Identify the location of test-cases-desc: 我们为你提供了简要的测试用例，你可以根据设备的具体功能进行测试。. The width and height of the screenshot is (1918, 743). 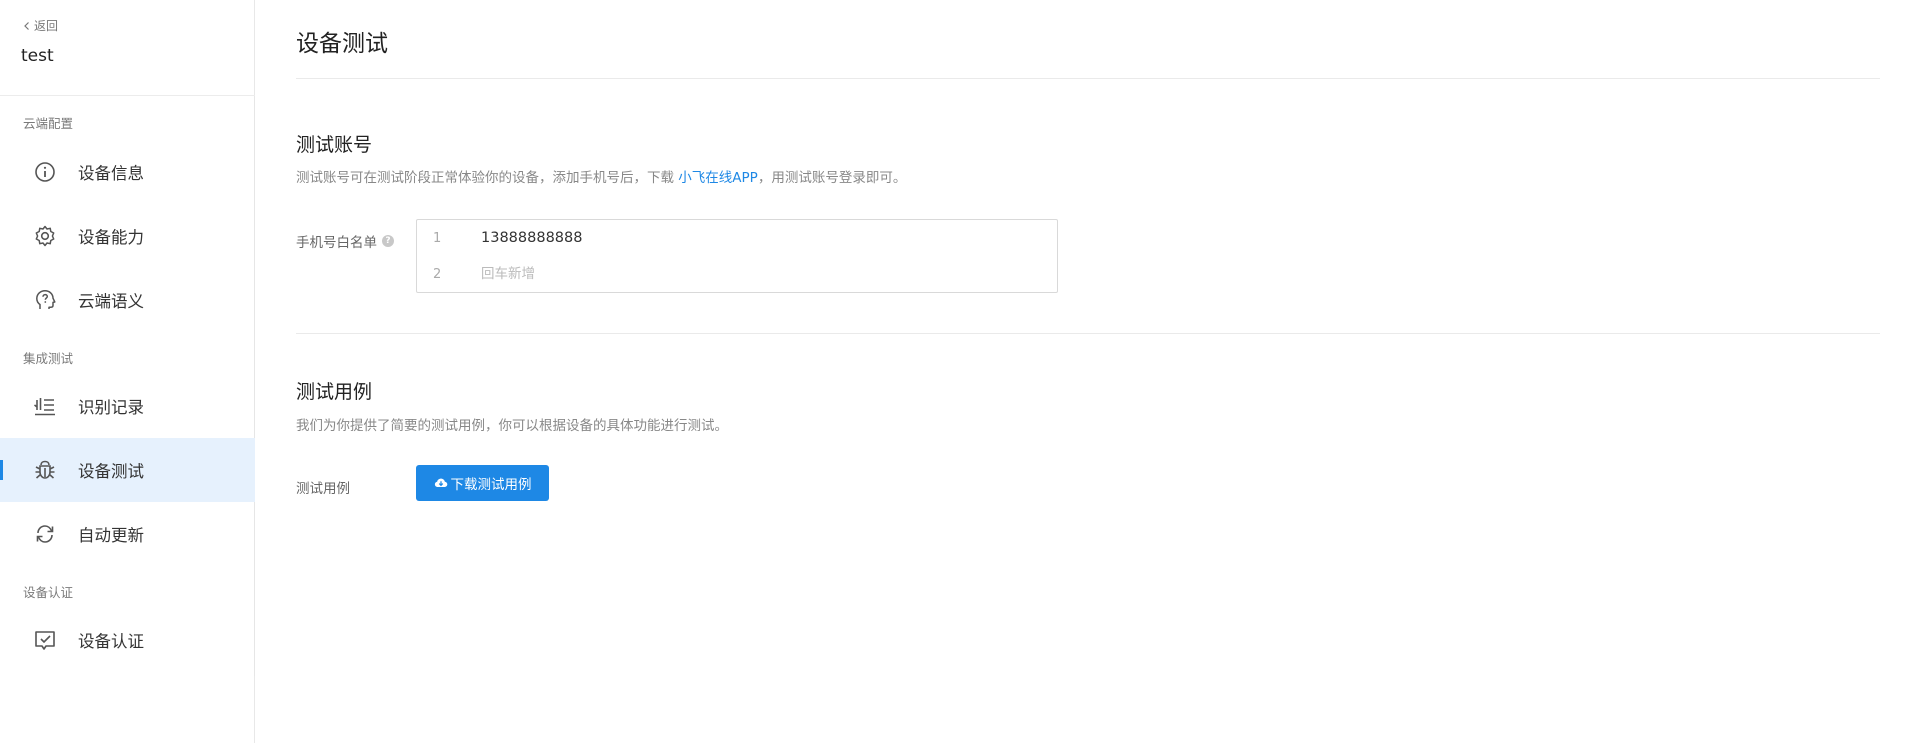
(512, 426).